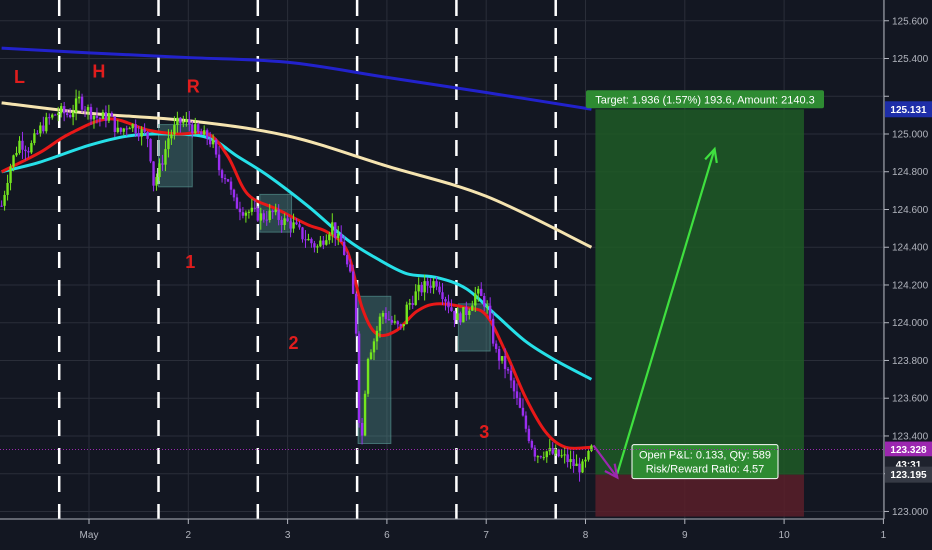 This screenshot has height=550, width=932. I want to click on price-tick-label: 124.200, so click(910, 285).